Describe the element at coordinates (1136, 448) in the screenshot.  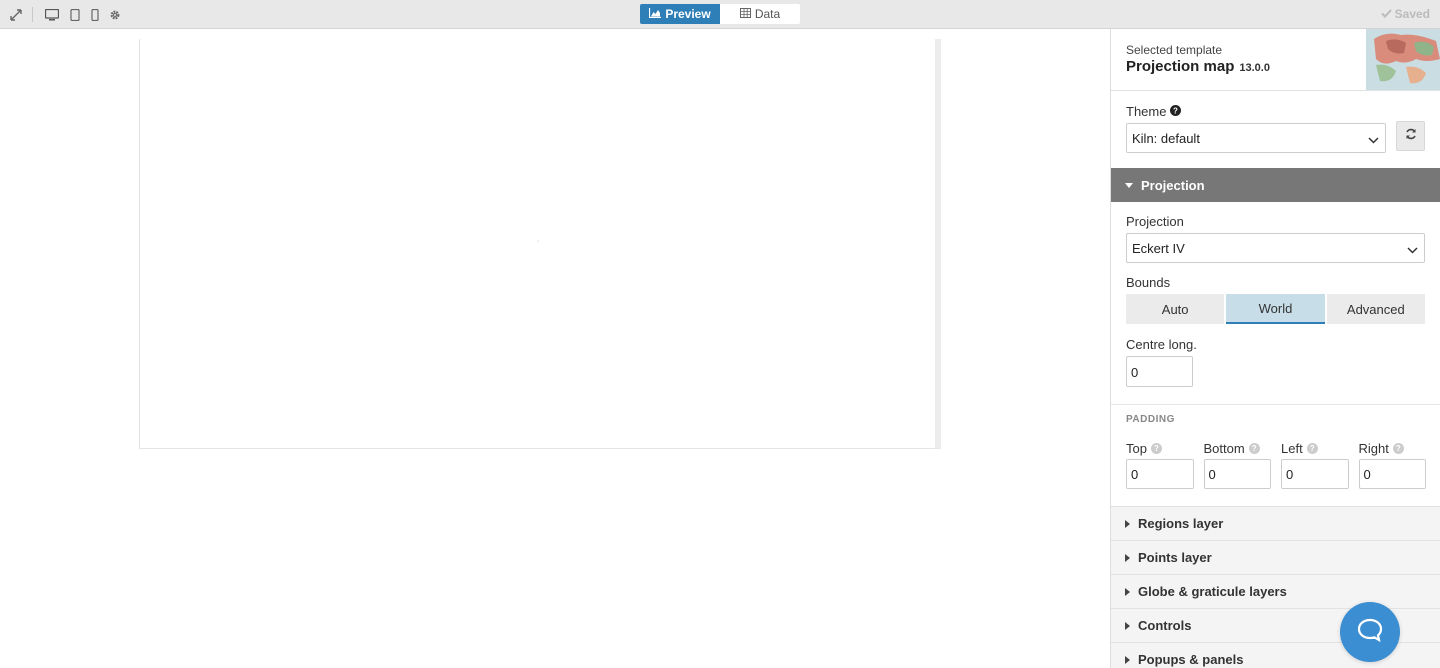
I see `padding-top-label: Top` at that location.